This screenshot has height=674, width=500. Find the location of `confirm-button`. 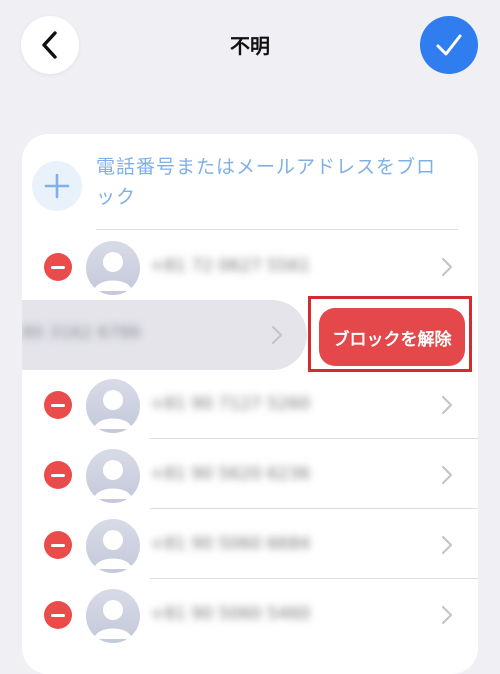

confirm-button is located at coordinates (449, 45).